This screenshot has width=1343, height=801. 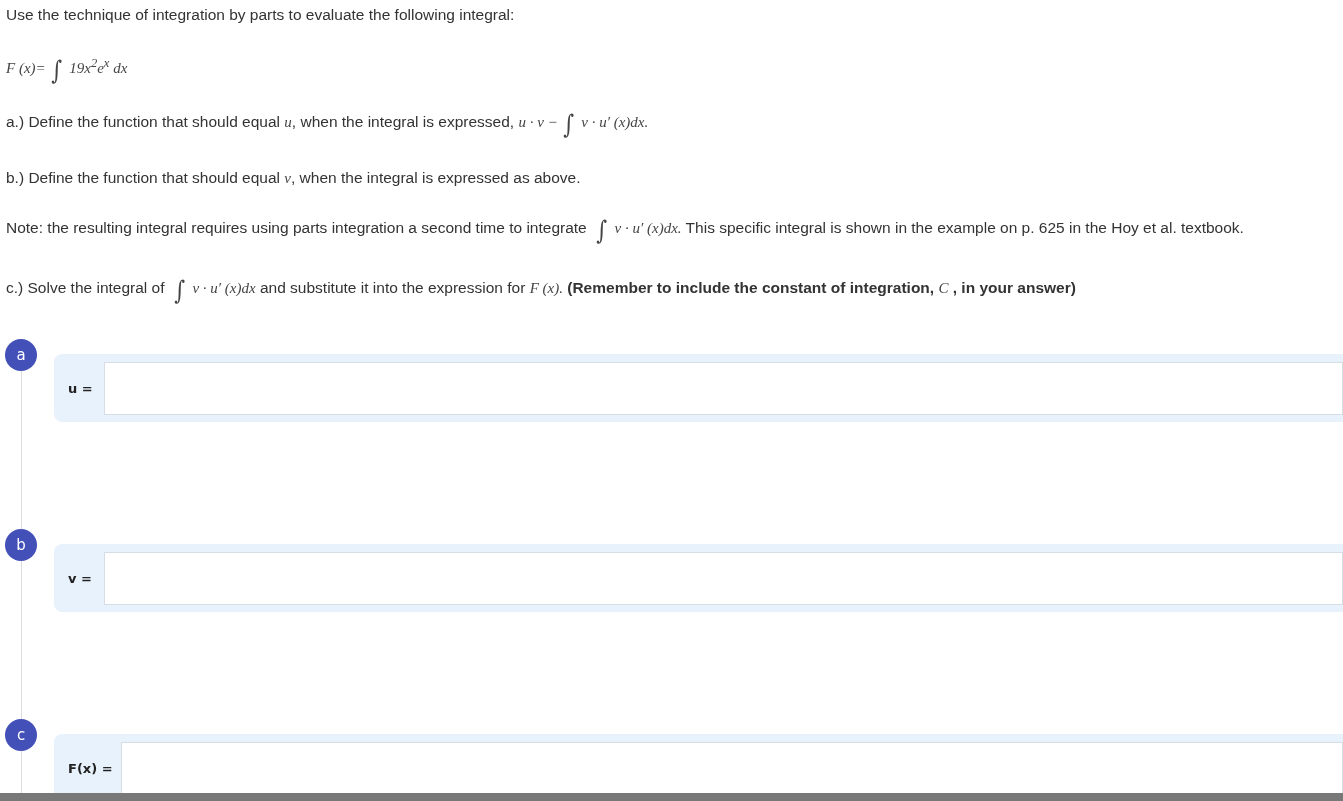 What do you see at coordinates (21, 545) in the screenshot?
I see `part-badge: b` at bounding box center [21, 545].